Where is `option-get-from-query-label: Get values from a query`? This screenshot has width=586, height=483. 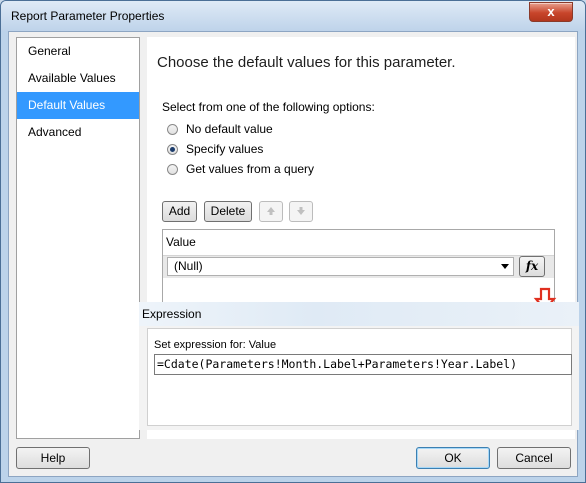 option-get-from-query-label: Get values from a query is located at coordinates (250, 169).